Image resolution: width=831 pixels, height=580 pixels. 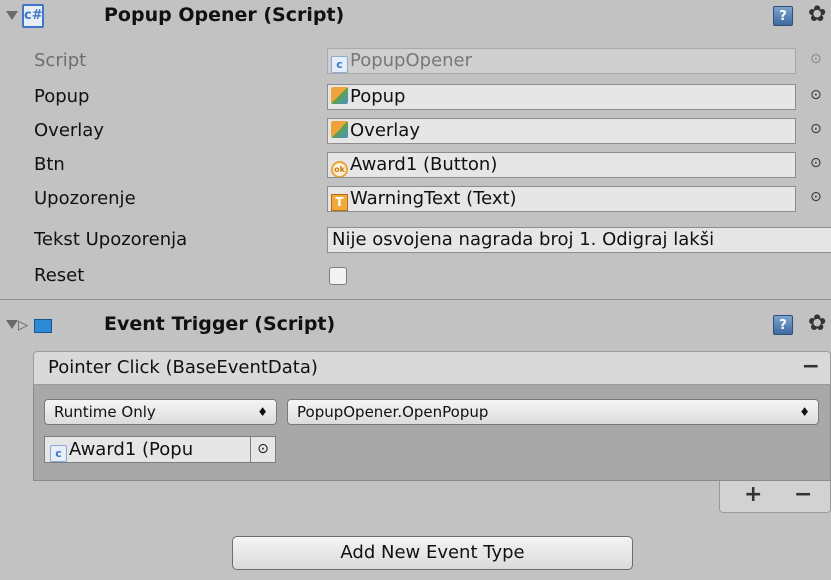 What do you see at coordinates (105, 412) in the screenshot?
I see `runtime-dropdown-value: Runtime Only` at bounding box center [105, 412].